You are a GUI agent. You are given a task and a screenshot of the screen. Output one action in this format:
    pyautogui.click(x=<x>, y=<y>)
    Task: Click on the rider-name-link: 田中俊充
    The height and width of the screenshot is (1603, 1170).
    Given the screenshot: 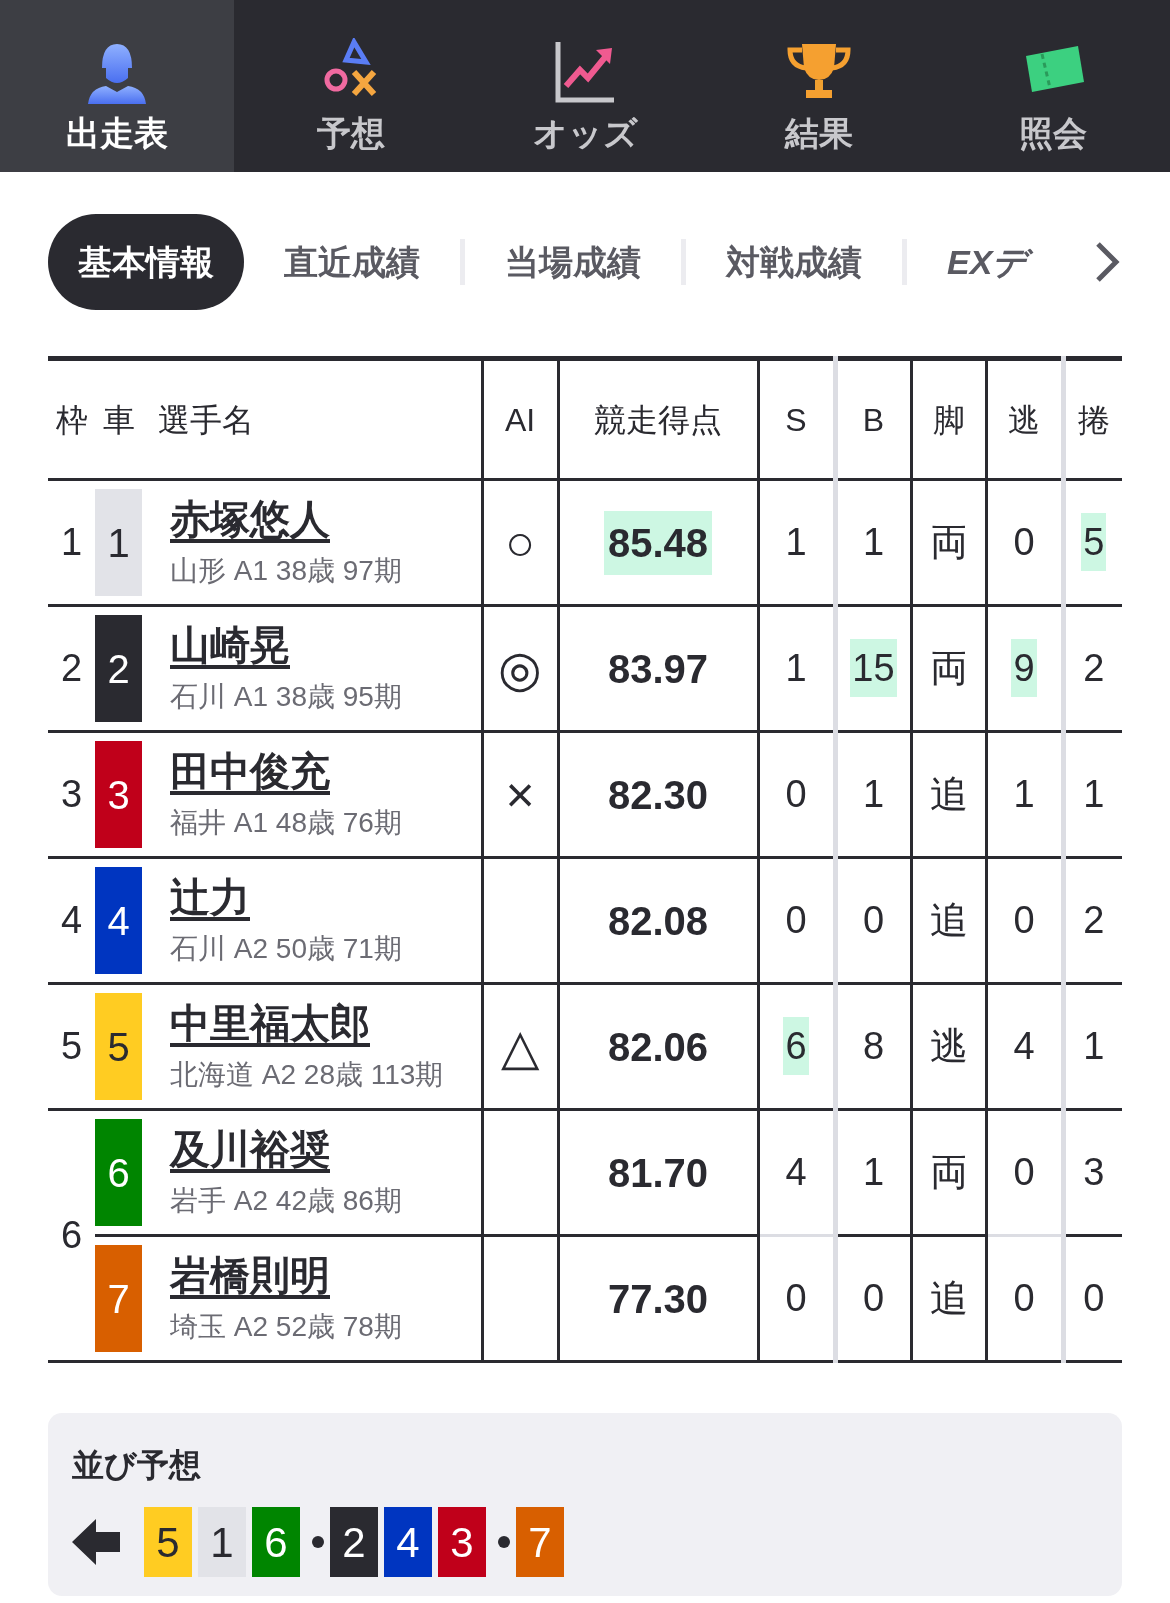 What is the action you would take?
    pyautogui.click(x=325, y=770)
    